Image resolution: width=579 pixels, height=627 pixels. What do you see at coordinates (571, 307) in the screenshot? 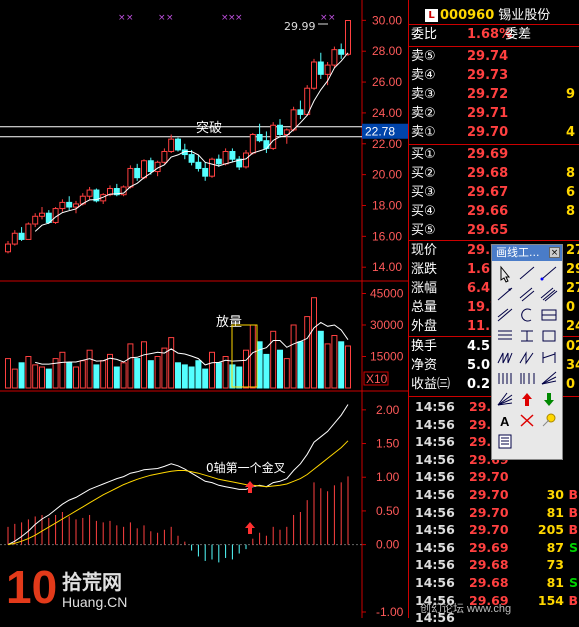
I see `stat-extra: 0` at bounding box center [571, 307].